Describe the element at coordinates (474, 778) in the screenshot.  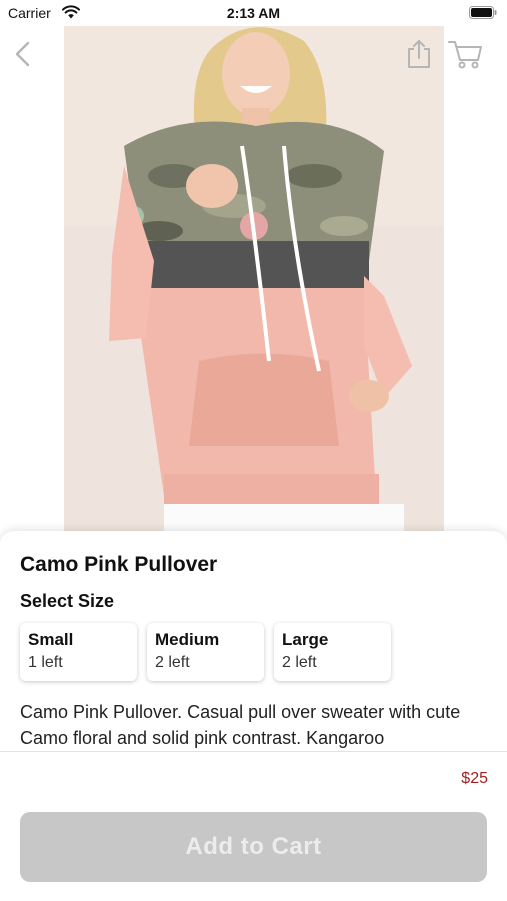
I see `product-price: $25` at that location.